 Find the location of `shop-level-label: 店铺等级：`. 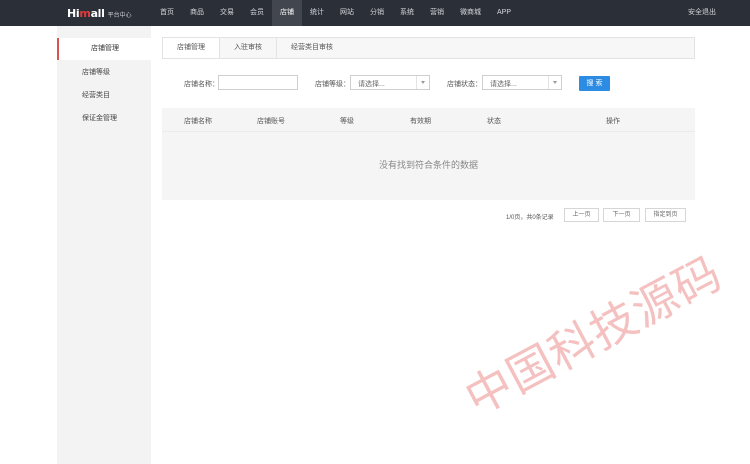

shop-level-label: 店铺等级： is located at coordinates (332, 84).